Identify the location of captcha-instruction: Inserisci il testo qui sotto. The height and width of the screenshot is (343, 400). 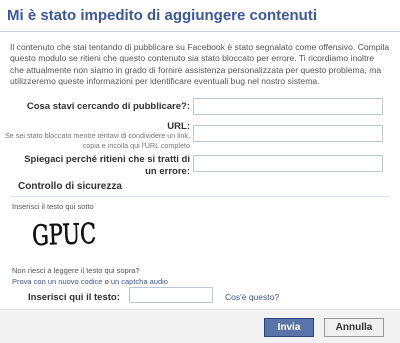
(53, 206).